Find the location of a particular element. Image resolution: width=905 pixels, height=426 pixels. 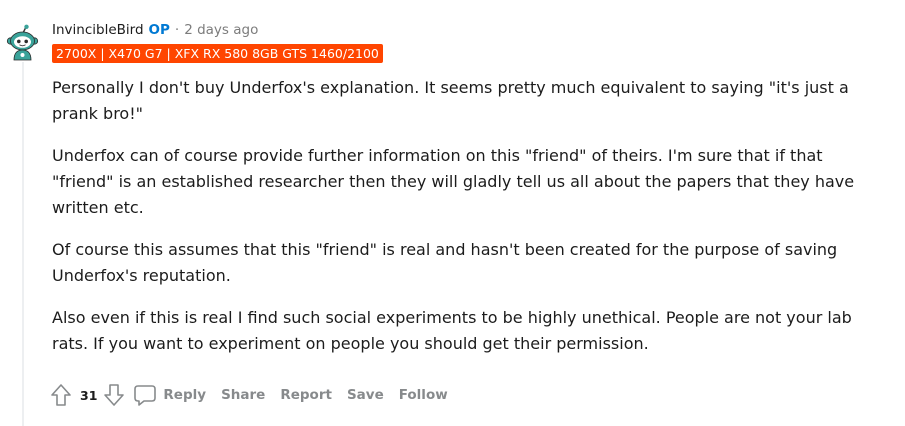

op-tag: OP is located at coordinates (159, 30).